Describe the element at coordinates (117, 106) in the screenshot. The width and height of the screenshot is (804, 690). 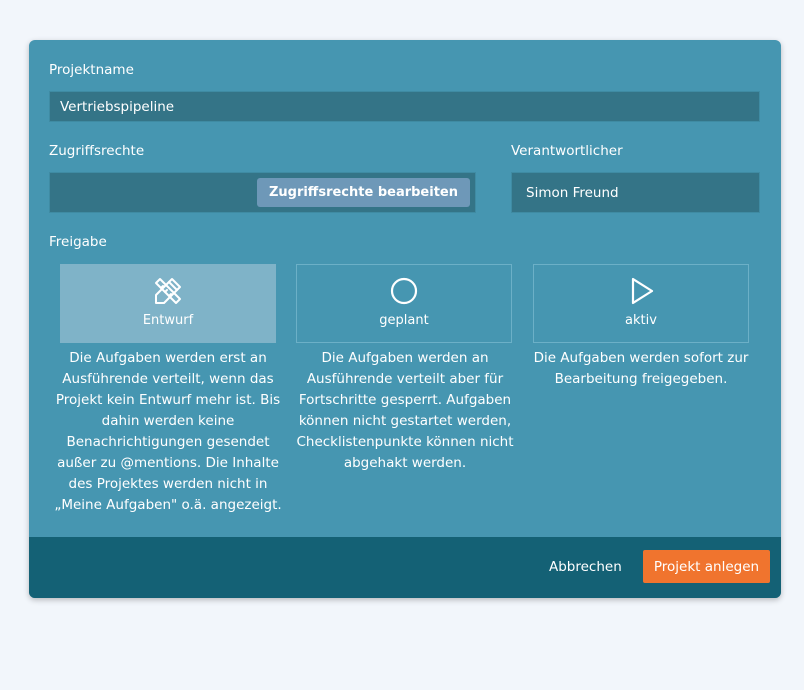
I see `project-name-value: Vertriebspipeline` at that location.